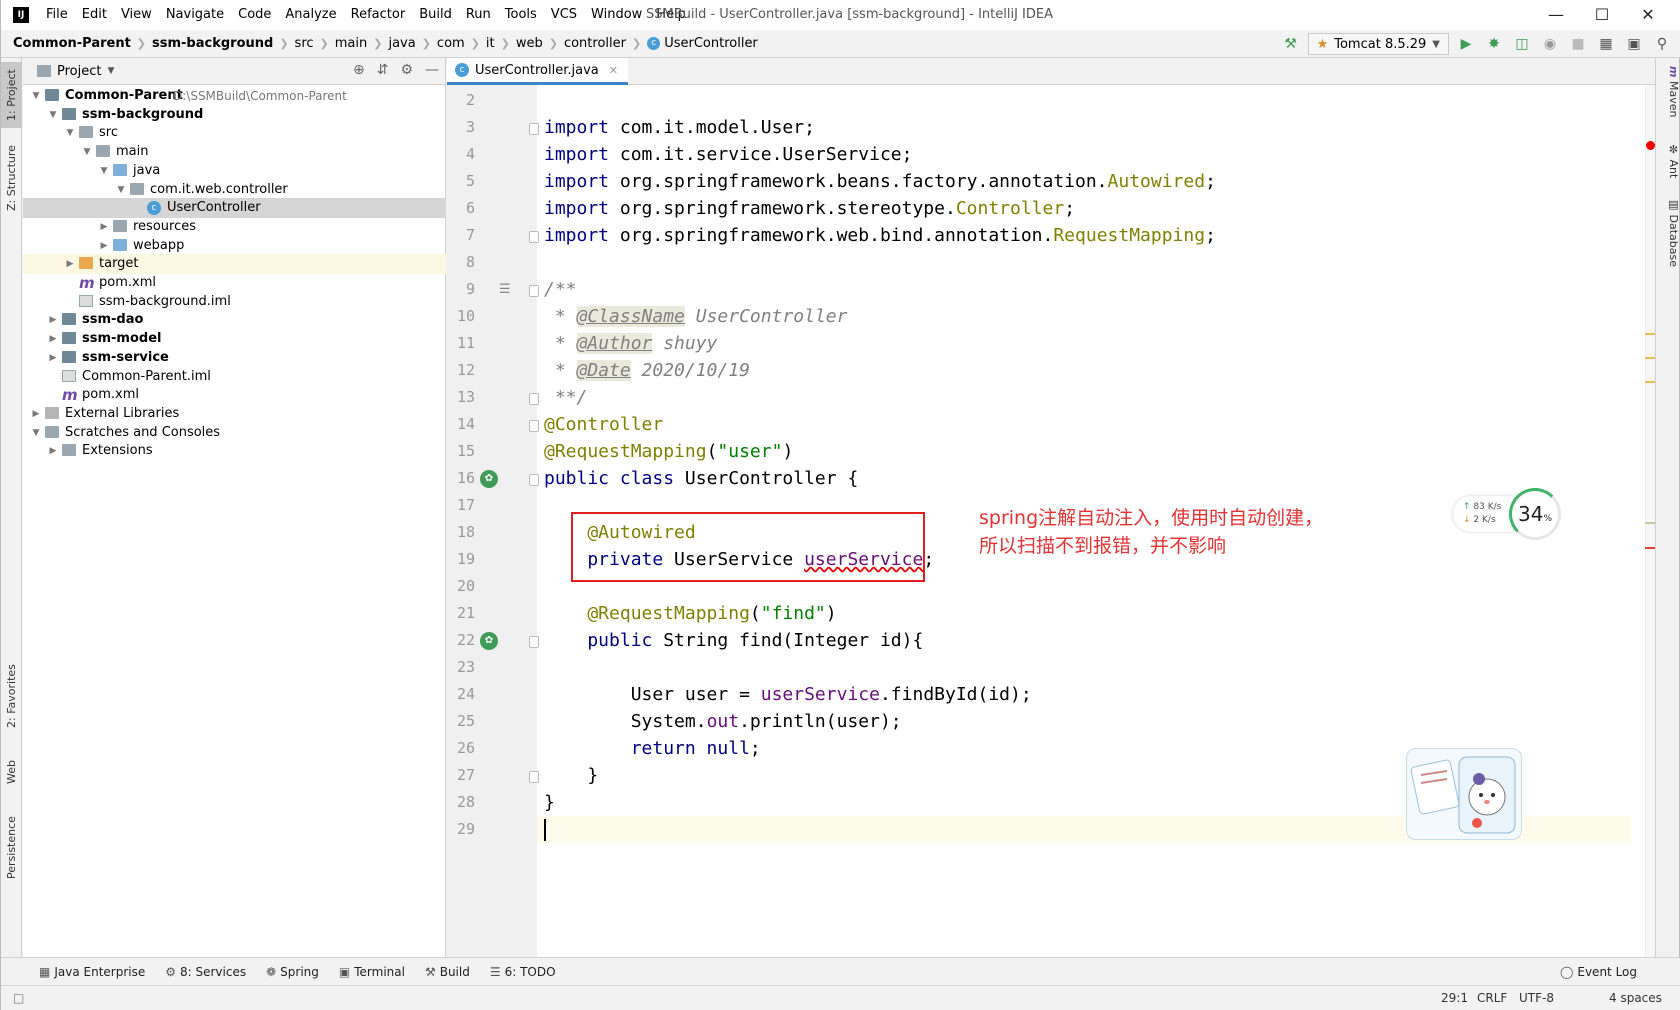  I want to click on hide-panel-icon: —, so click(432, 70).